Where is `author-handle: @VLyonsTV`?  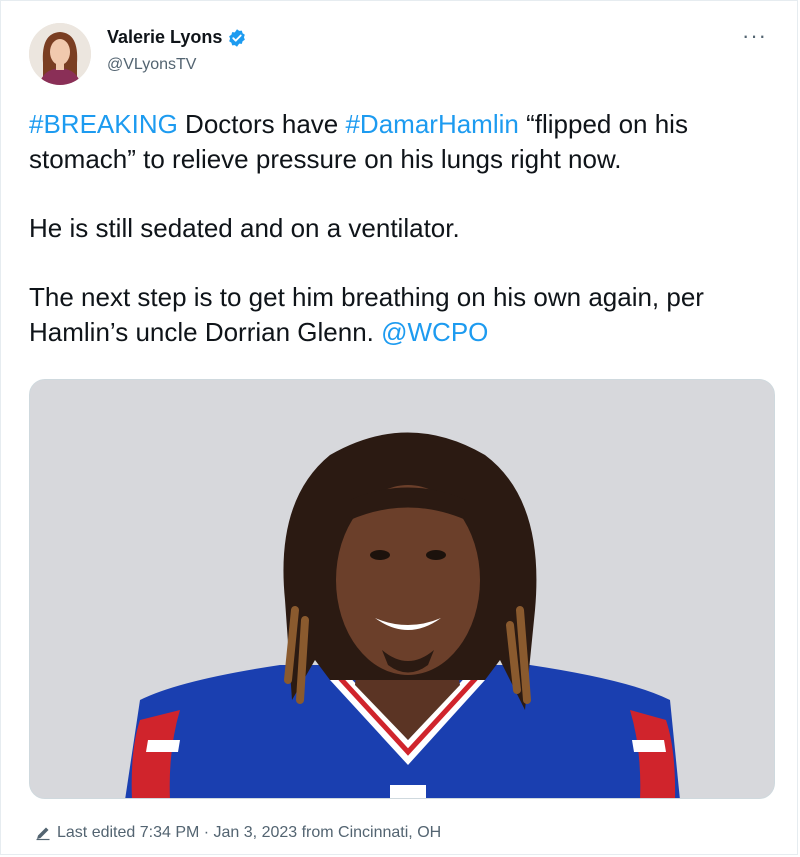 author-handle: @VLyonsTV is located at coordinates (151, 65).